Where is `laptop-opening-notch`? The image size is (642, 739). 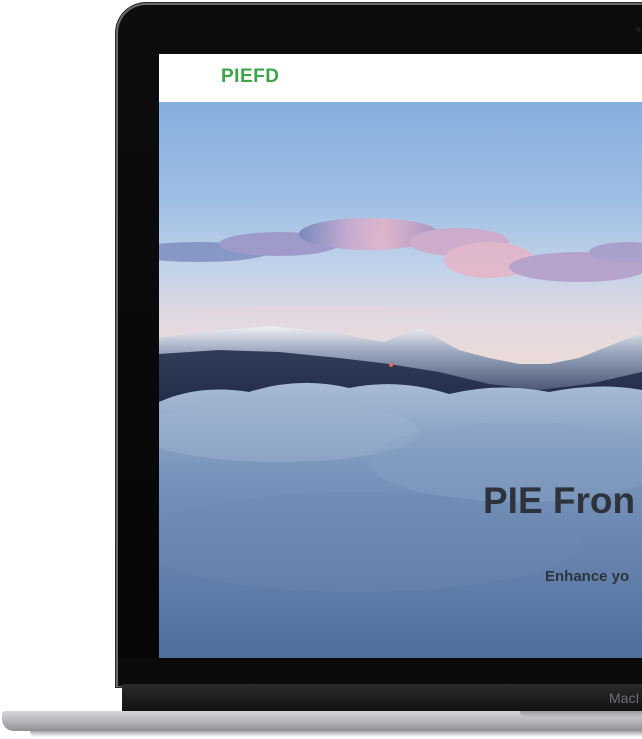
laptop-opening-notch is located at coordinates (581, 714).